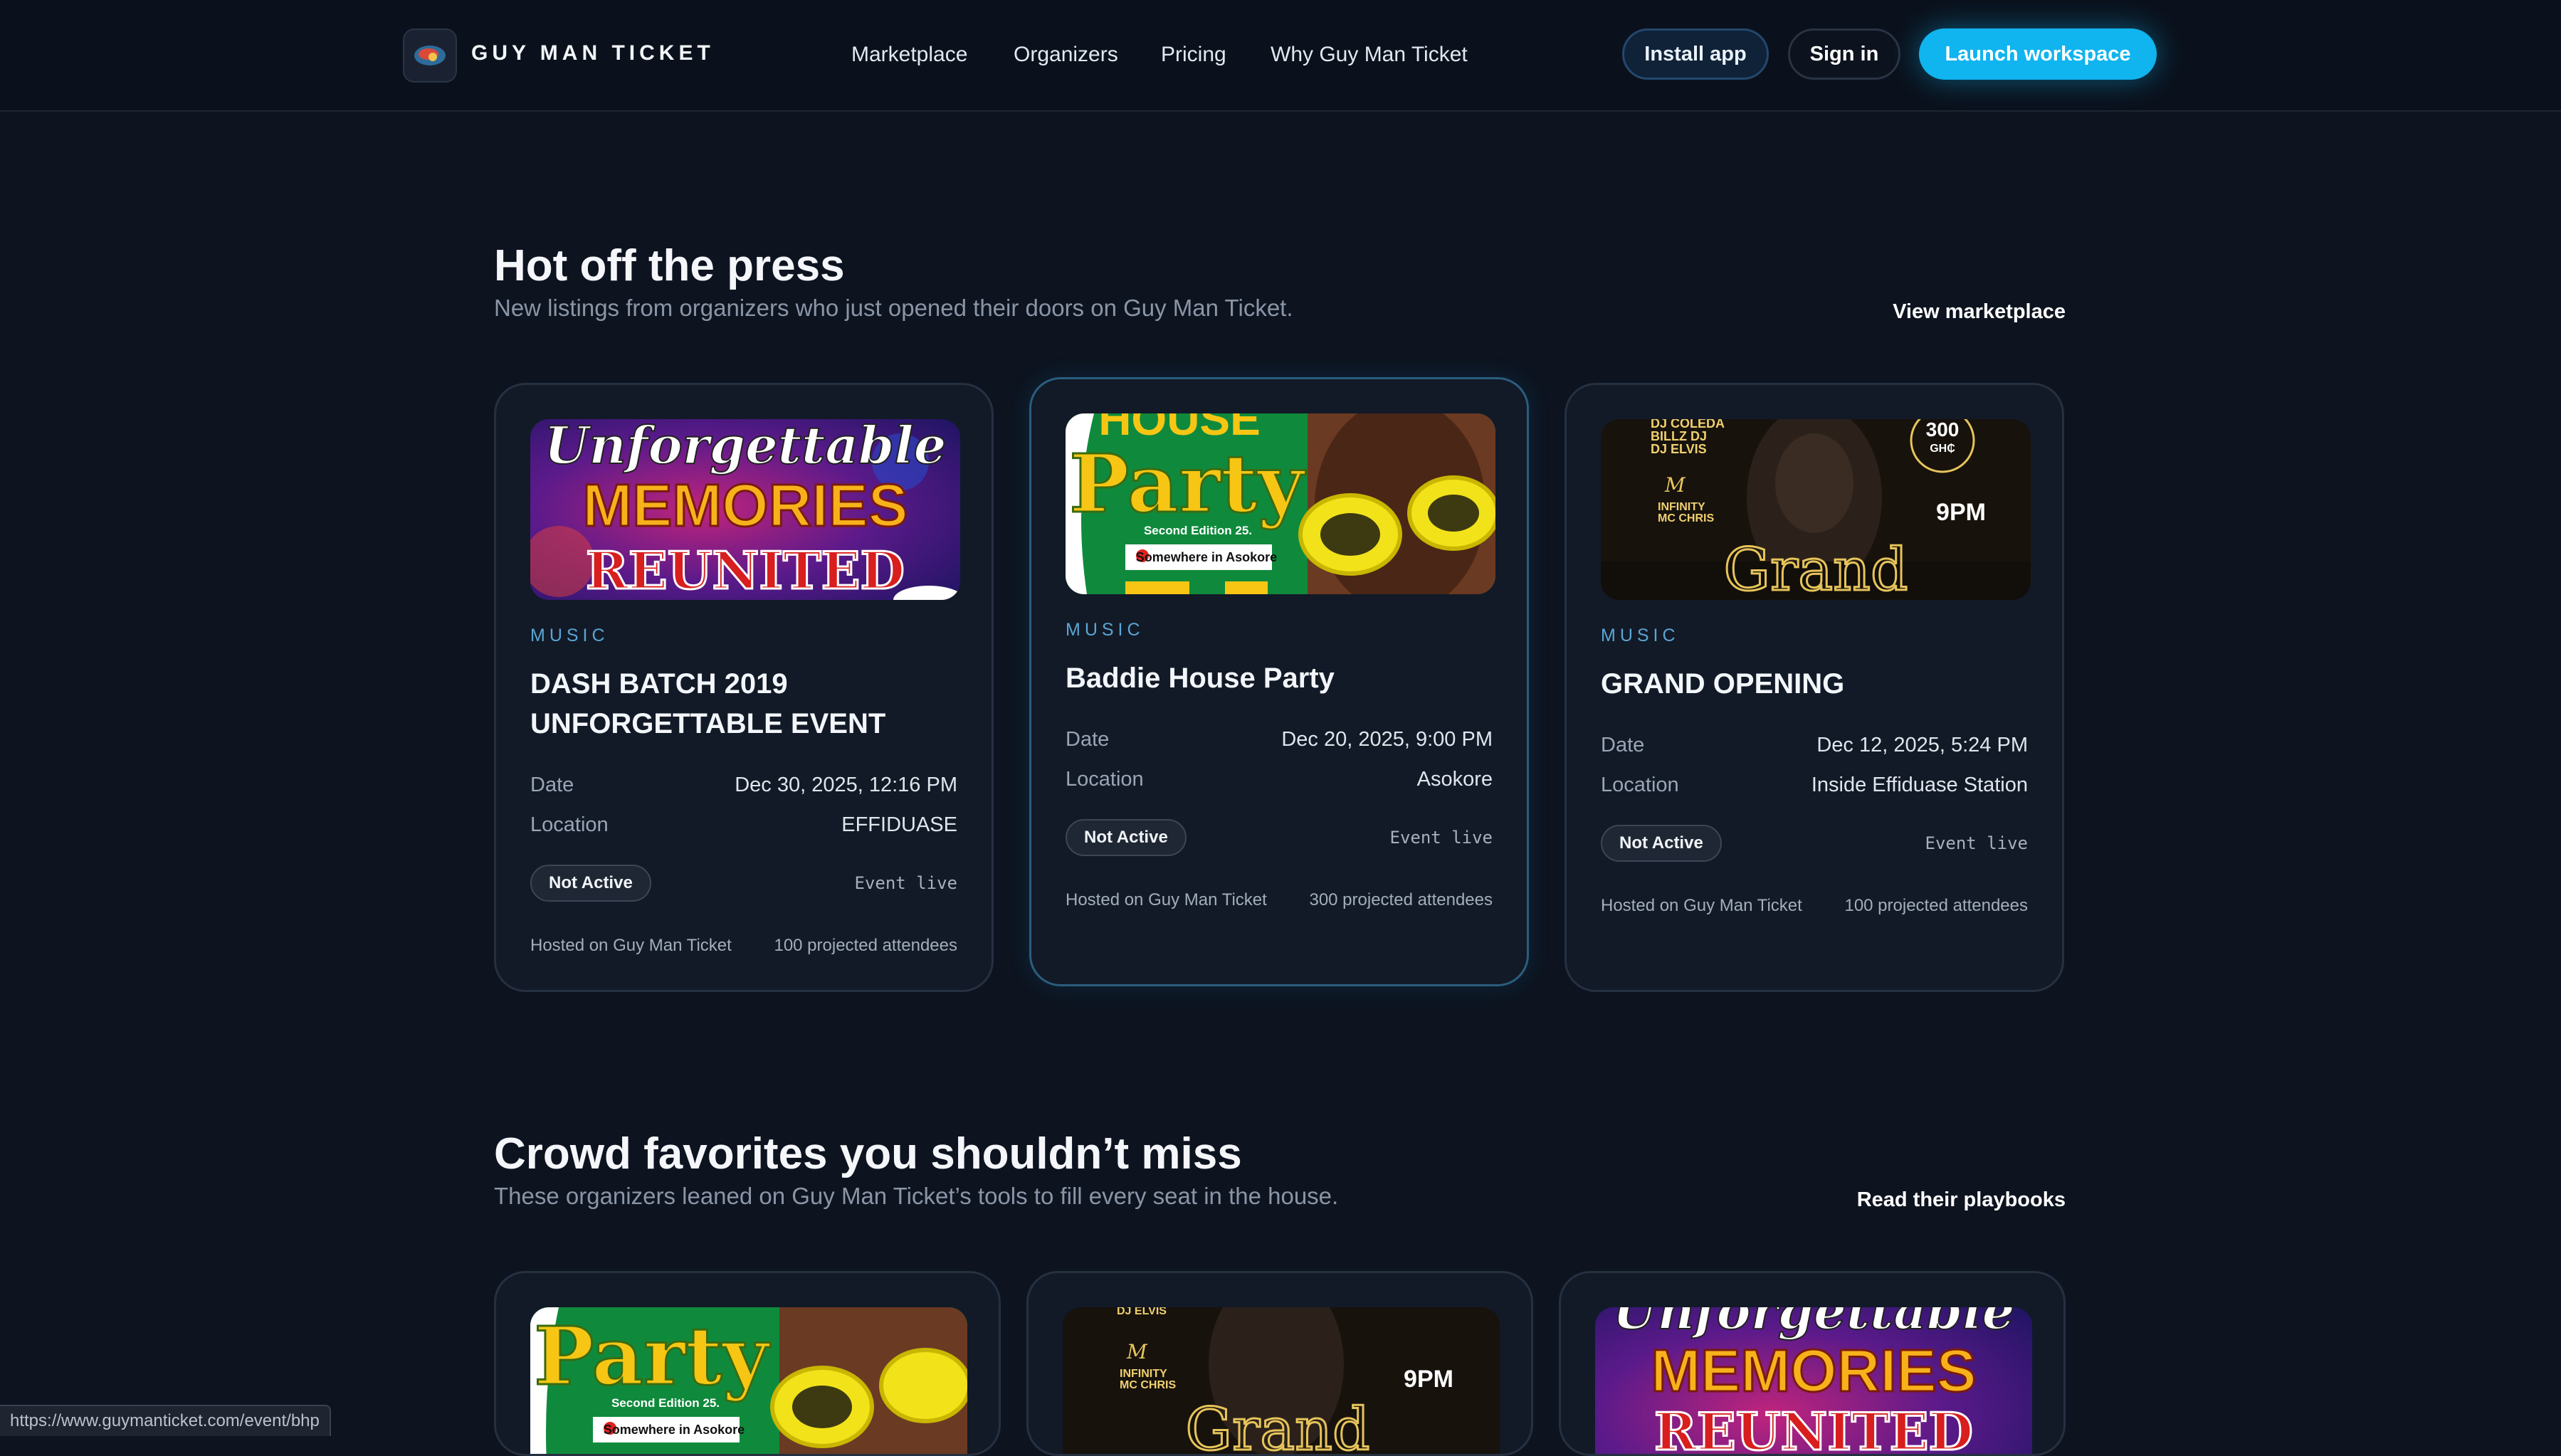  What do you see at coordinates (1281, 678) in the screenshot?
I see `event-title: Baddie House Party` at bounding box center [1281, 678].